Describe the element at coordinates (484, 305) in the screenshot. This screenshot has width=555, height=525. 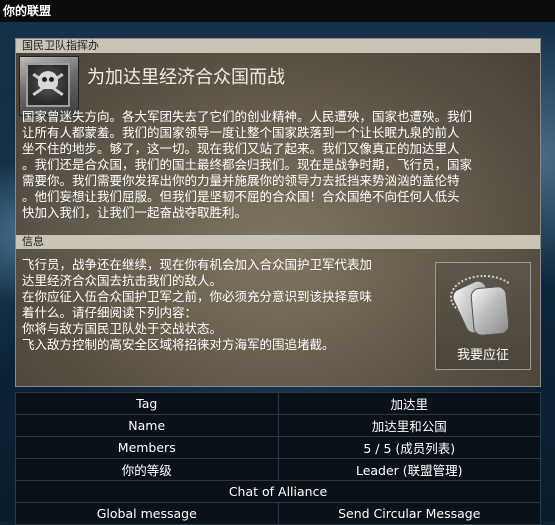
I see `dogtags-icon` at that location.